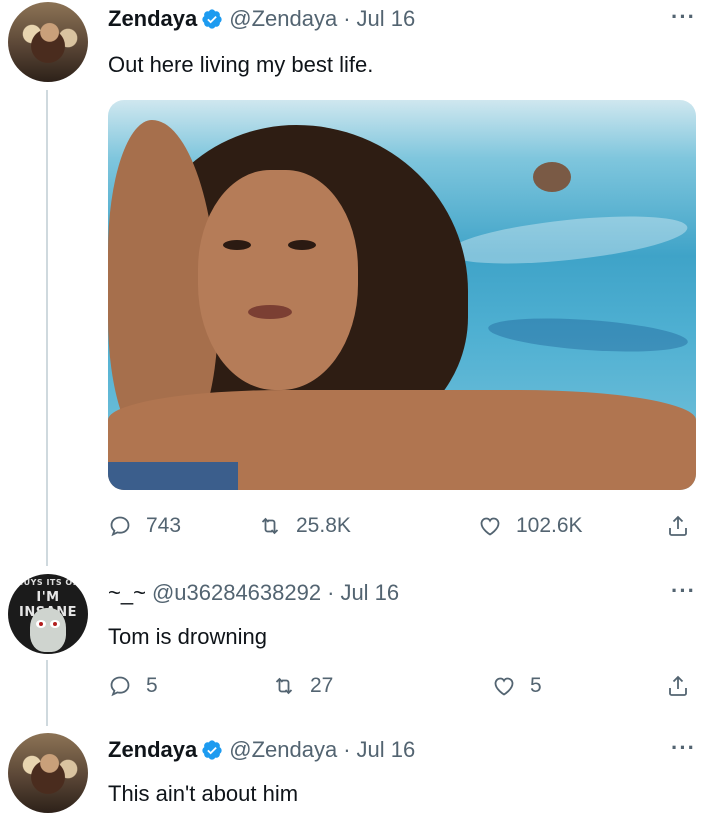 The width and height of the screenshot is (720, 813). Describe the element at coordinates (48, 582) in the screenshot. I see `avatar-meme-text-top: GUYS ITS OK` at that location.